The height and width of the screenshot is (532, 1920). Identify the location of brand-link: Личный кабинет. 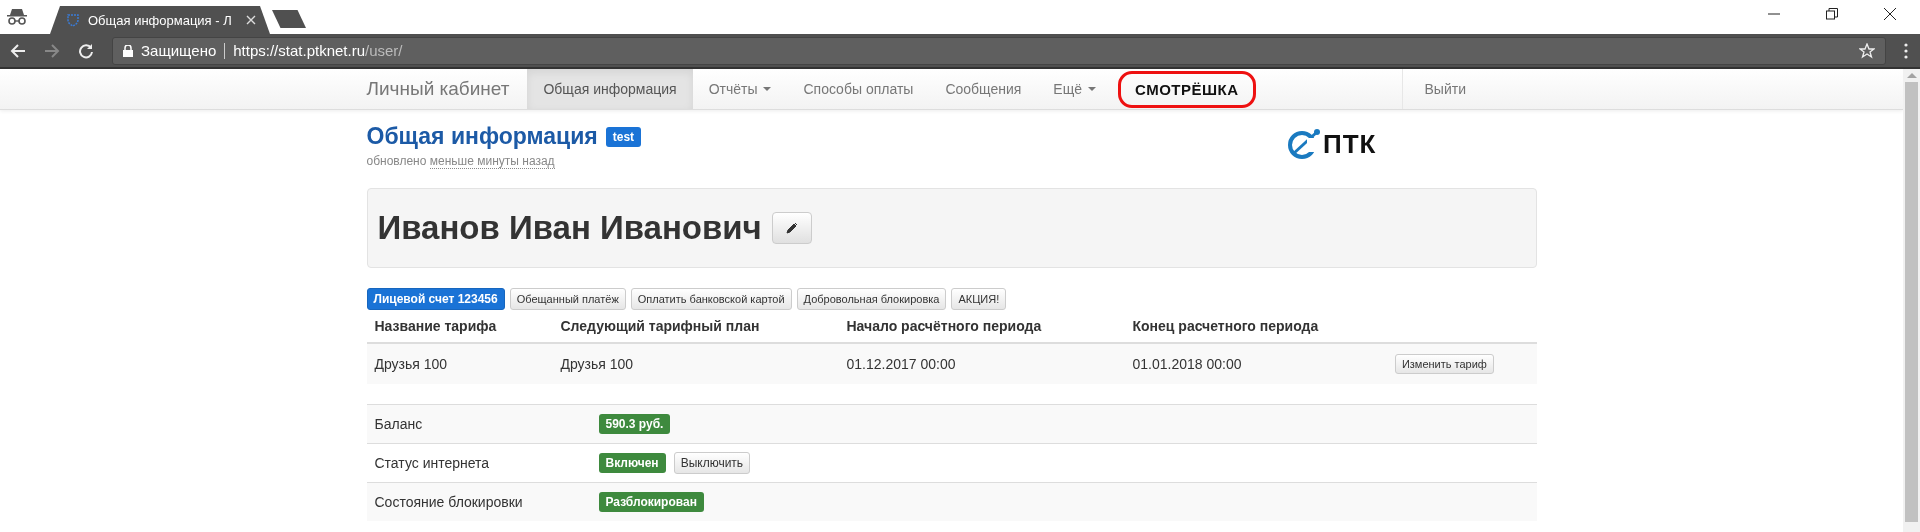
(447, 89).